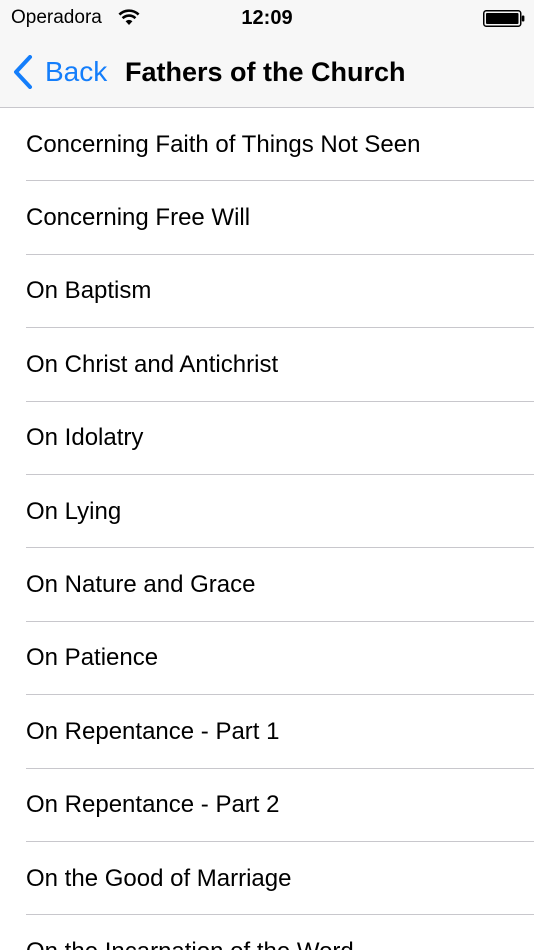 This screenshot has height=950, width=534. I want to click on list-item-label: On Repentance - Part 1, so click(153, 731).